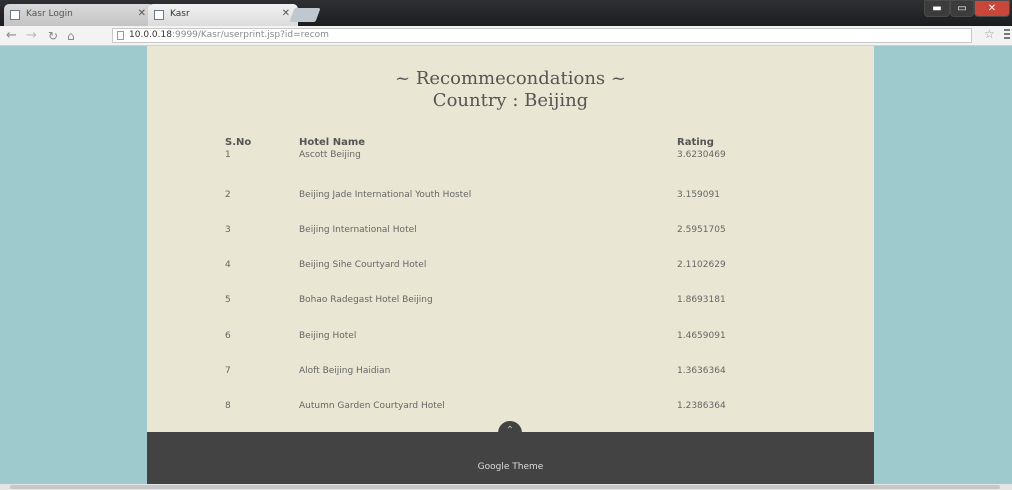  What do you see at coordinates (332, 142) in the screenshot?
I see `column-header-hotel-name: Hotel Name` at bounding box center [332, 142].